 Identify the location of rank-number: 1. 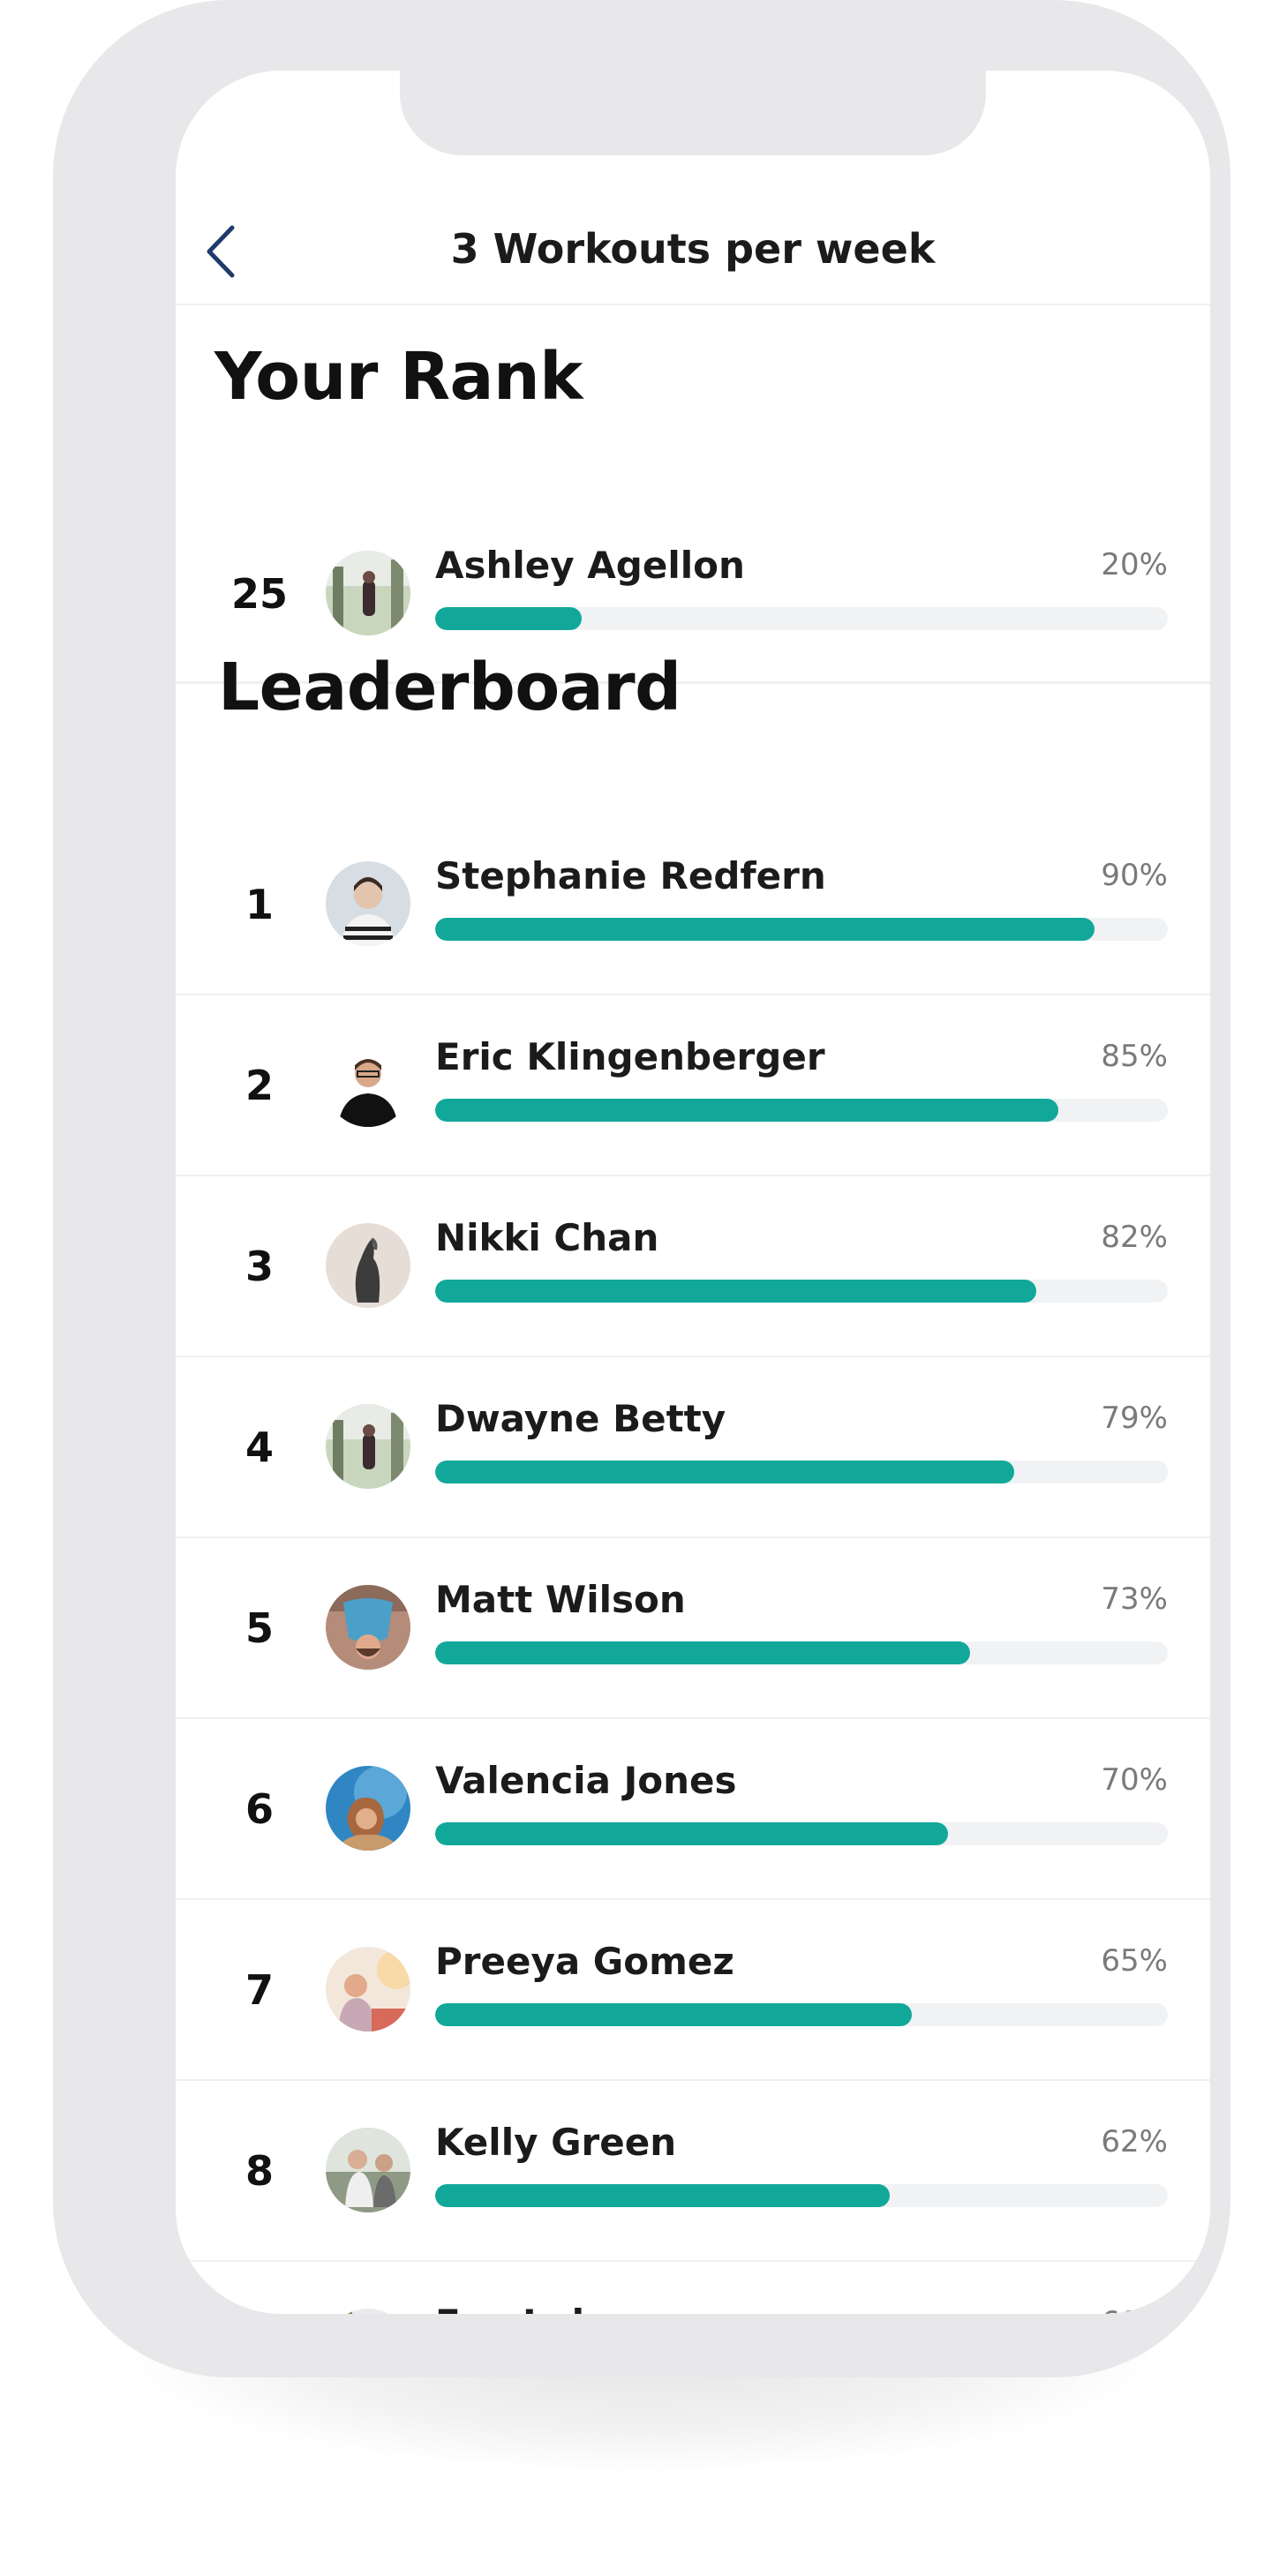
(260, 904).